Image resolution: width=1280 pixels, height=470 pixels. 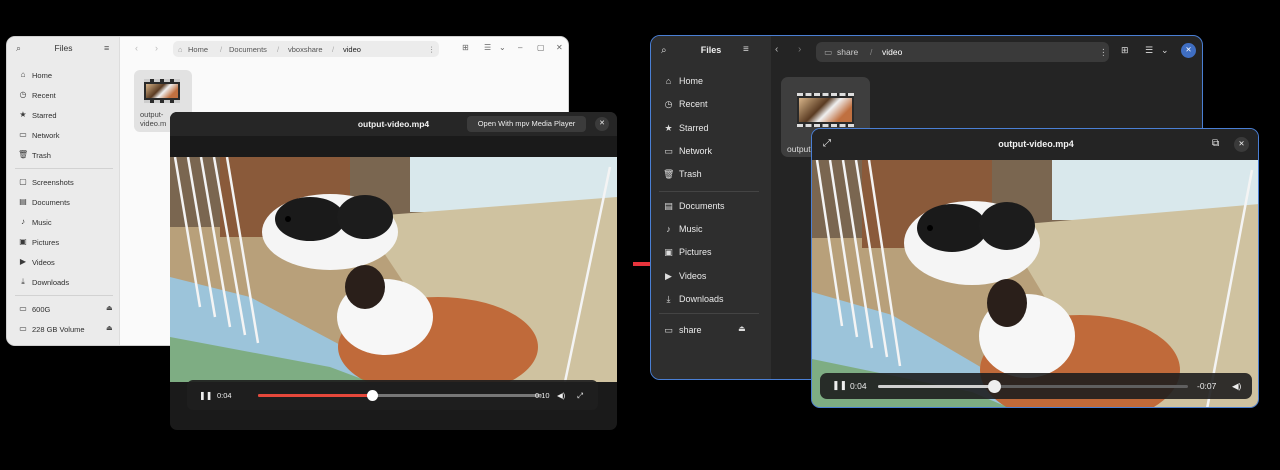 What do you see at coordinates (962, 52) in the screenshot?
I see `breadcrumb: ▭ share / video ⋮` at bounding box center [962, 52].